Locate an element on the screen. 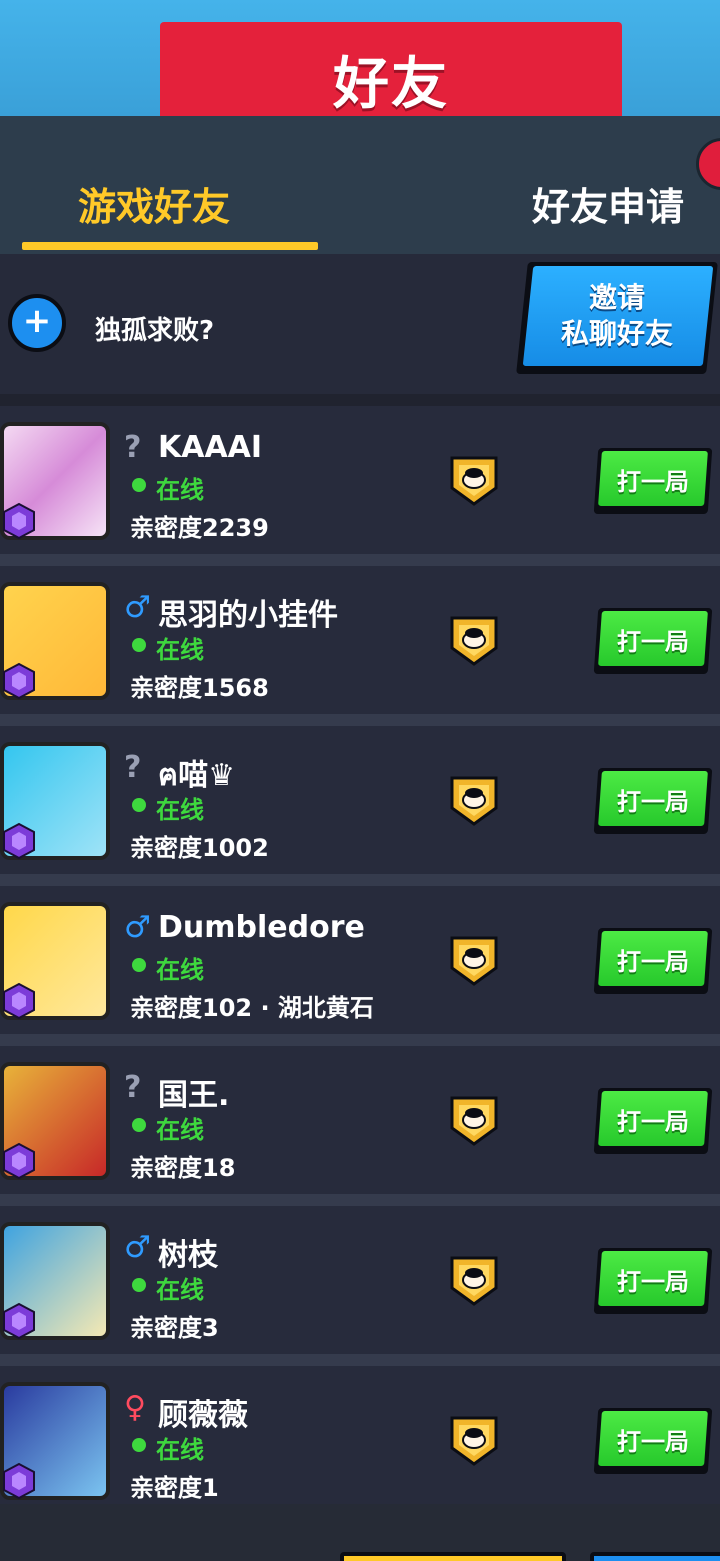 The image size is (720, 1561). friend-intimacy: 亲密度1568 is located at coordinates (199, 688).